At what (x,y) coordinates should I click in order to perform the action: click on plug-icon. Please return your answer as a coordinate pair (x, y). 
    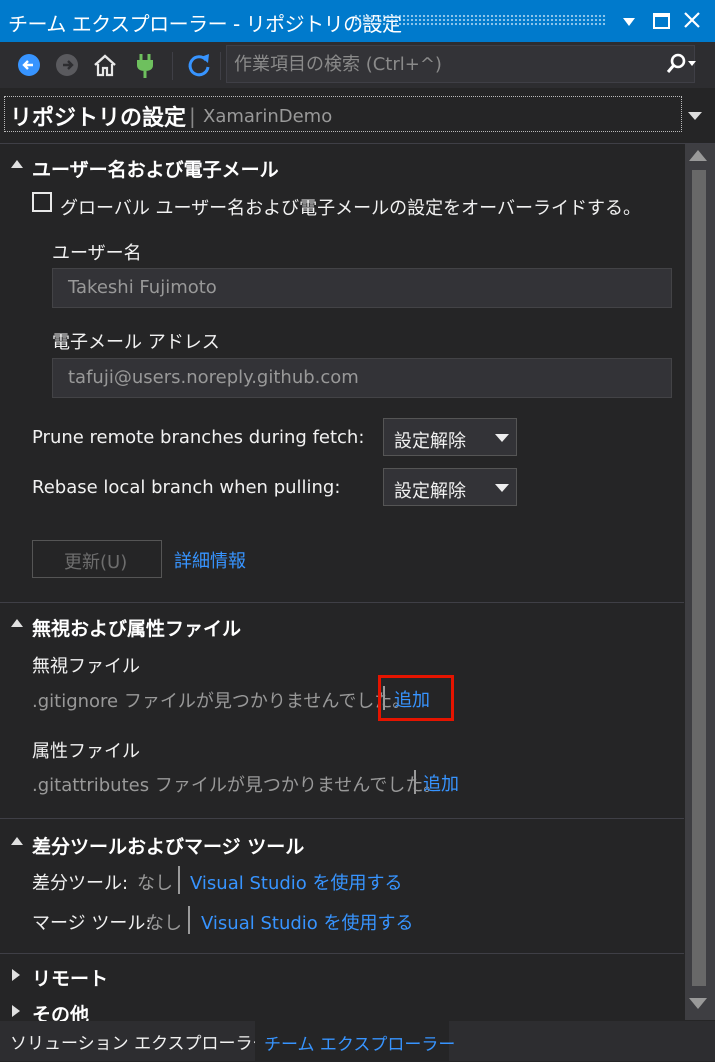
    Looking at the image, I should click on (145, 66).